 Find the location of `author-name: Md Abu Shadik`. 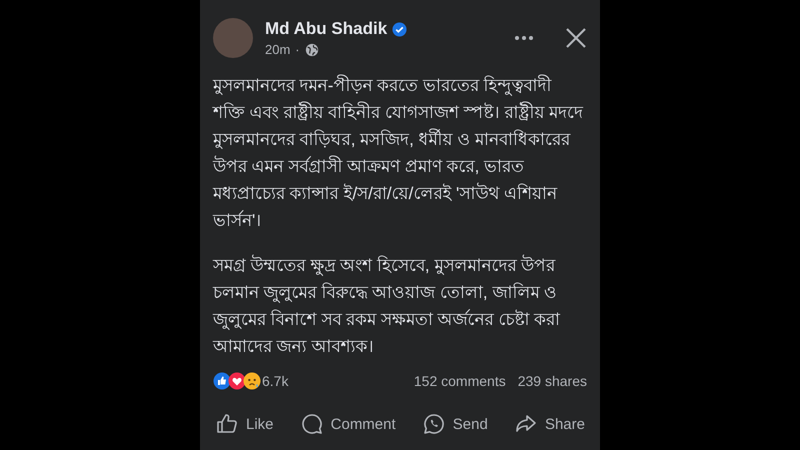

author-name: Md Abu Shadik is located at coordinates (326, 29).